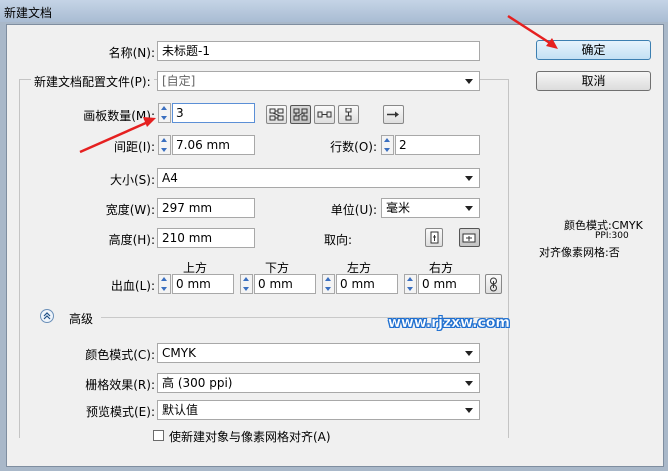 Image resolution: width=668 pixels, height=471 pixels. I want to click on arrow-to-ok-icon, so click(532, 31).